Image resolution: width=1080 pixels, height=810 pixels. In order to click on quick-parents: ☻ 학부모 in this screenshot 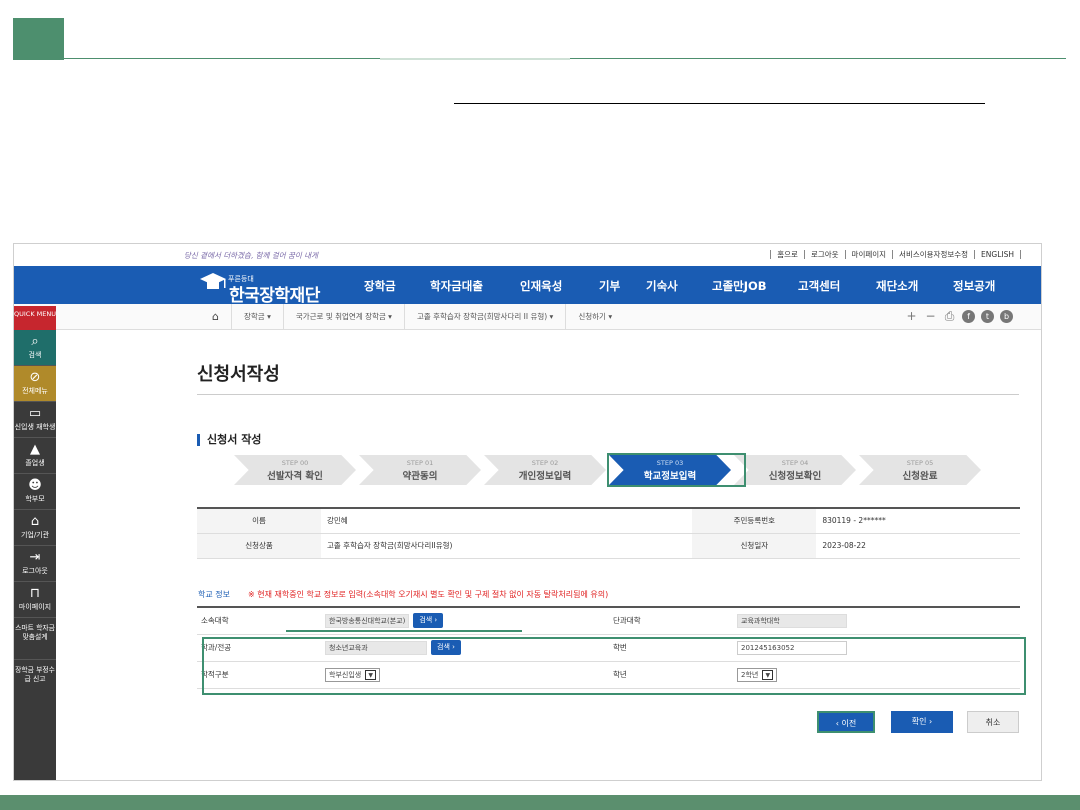, I will do `click(35, 492)`.